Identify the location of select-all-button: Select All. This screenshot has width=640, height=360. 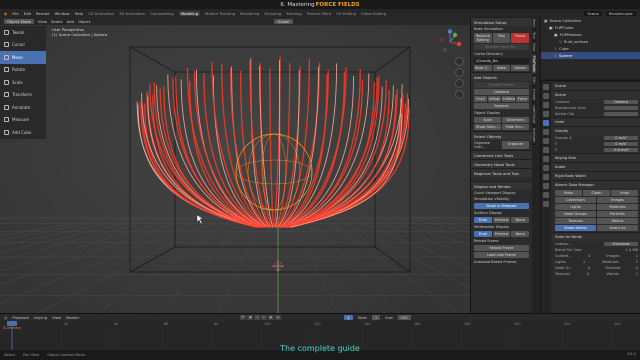
(617, 228).